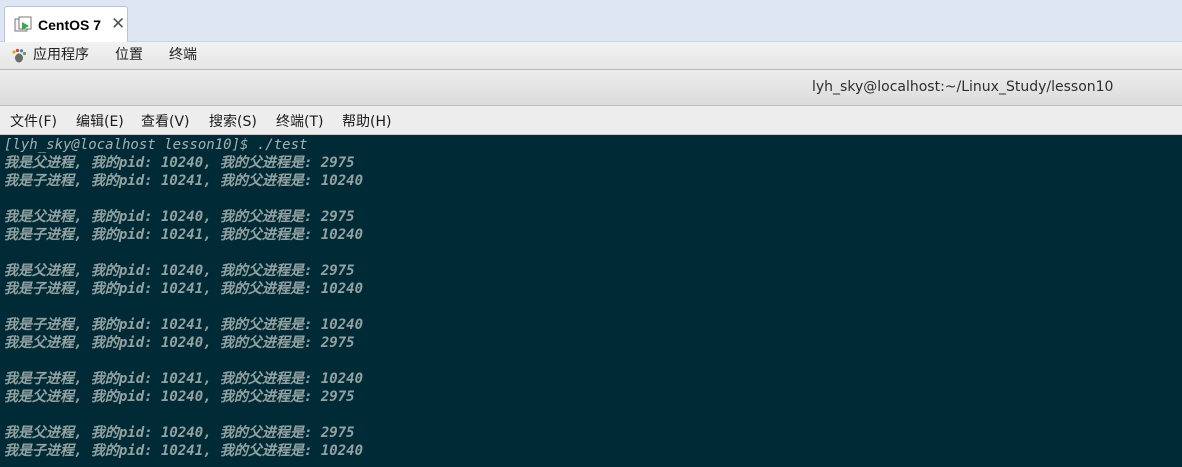 Image resolution: width=1182 pixels, height=467 pixels. Describe the element at coordinates (591, 21) in the screenshot. I see `vm-tab-strip: CentOS 7 ✕` at that location.